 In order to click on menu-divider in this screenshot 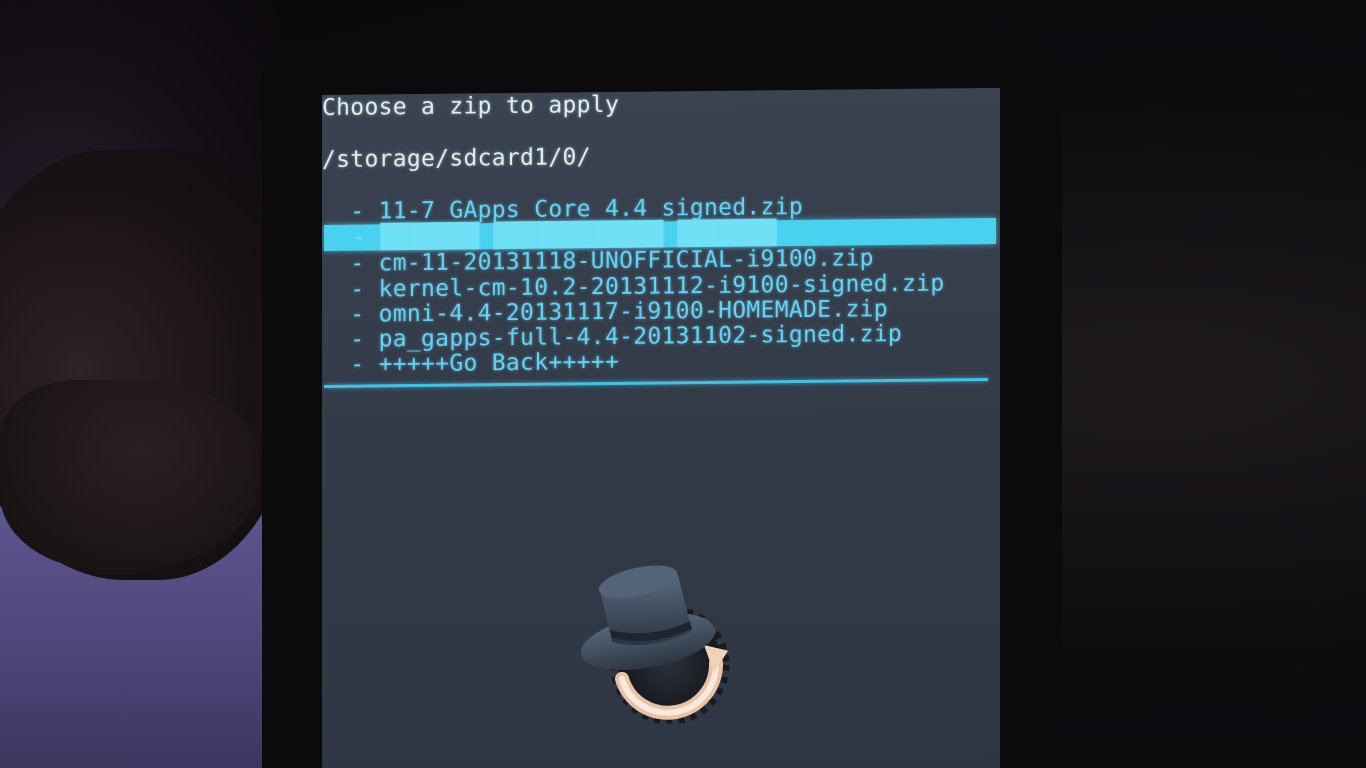, I will do `click(656, 383)`.